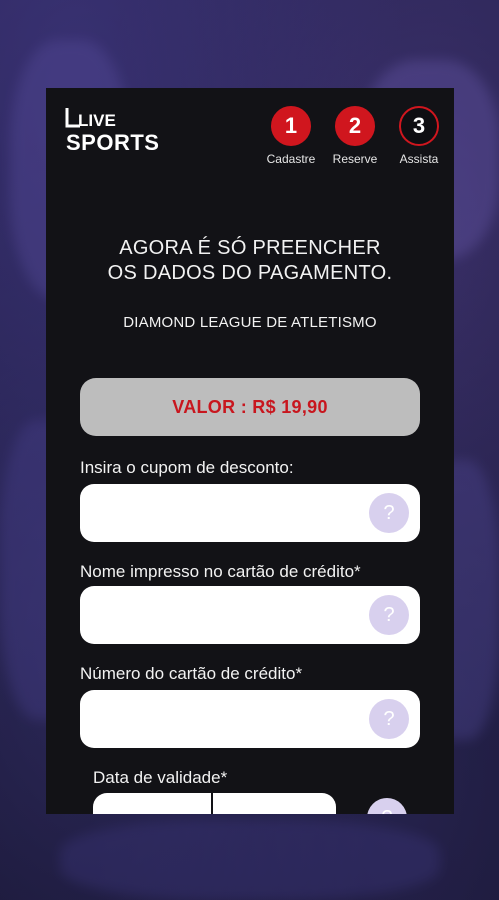 The width and height of the screenshot is (499, 900). What do you see at coordinates (355, 159) in the screenshot?
I see `step-label: Reserve` at bounding box center [355, 159].